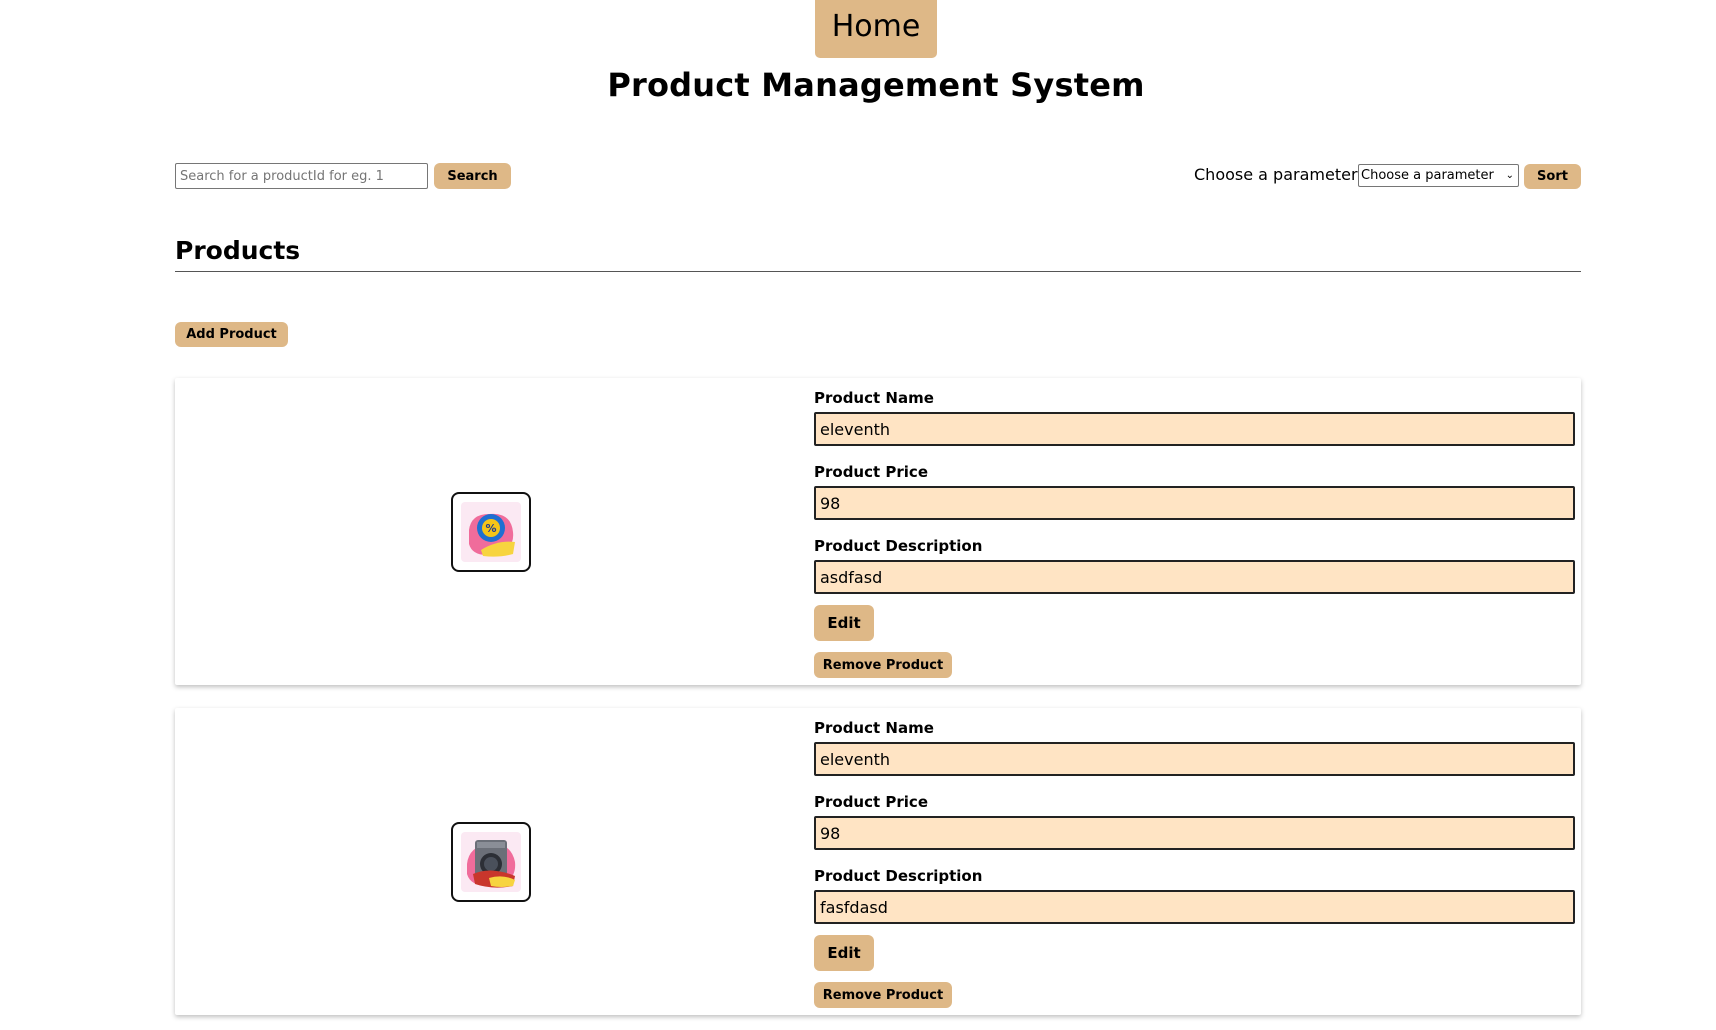 Image resolution: width=1716 pixels, height=1030 pixels. Describe the element at coordinates (1427, 175) in the screenshot. I see `sort-selected-value: Choose a parameter` at that location.